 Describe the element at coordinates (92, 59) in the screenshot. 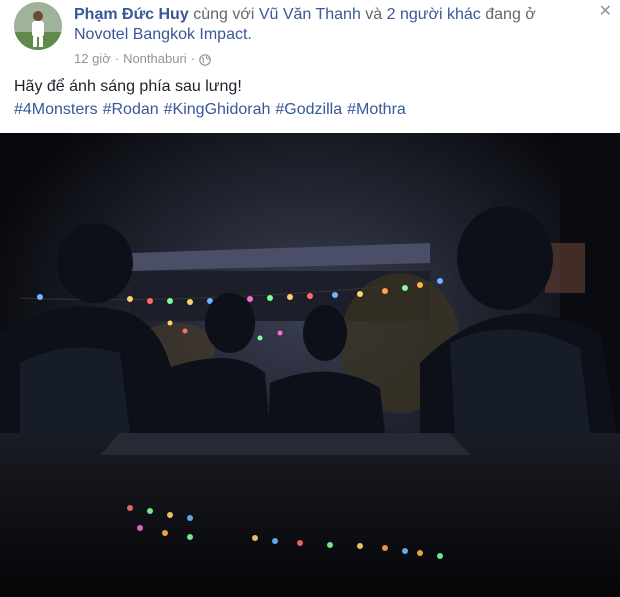

I see `post-time: 12 giờ` at that location.